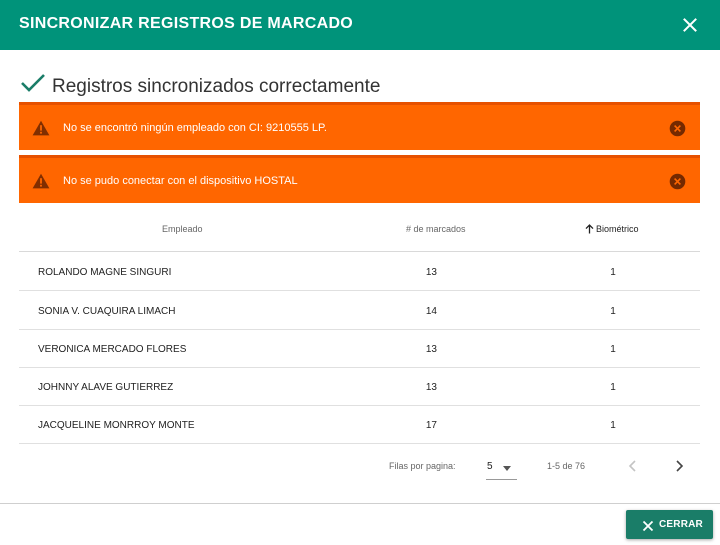 The width and height of the screenshot is (720, 545). What do you see at coordinates (589, 229) in the screenshot?
I see `arrow-up-icon` at bounding box center [589, 229].